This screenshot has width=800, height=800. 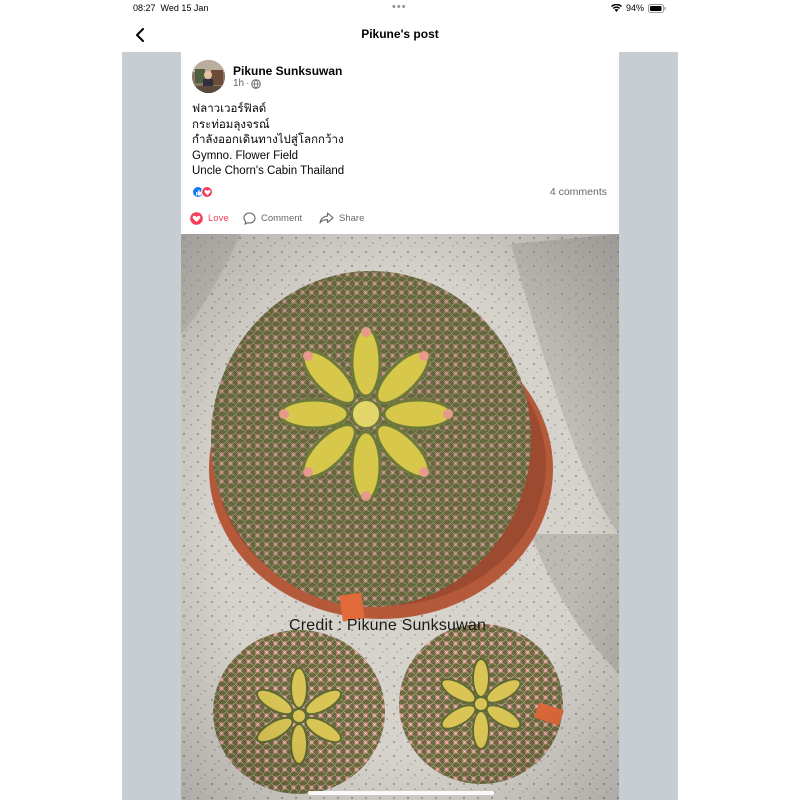 I want to click on comment-label: Comment, so click(x=282, y=218).